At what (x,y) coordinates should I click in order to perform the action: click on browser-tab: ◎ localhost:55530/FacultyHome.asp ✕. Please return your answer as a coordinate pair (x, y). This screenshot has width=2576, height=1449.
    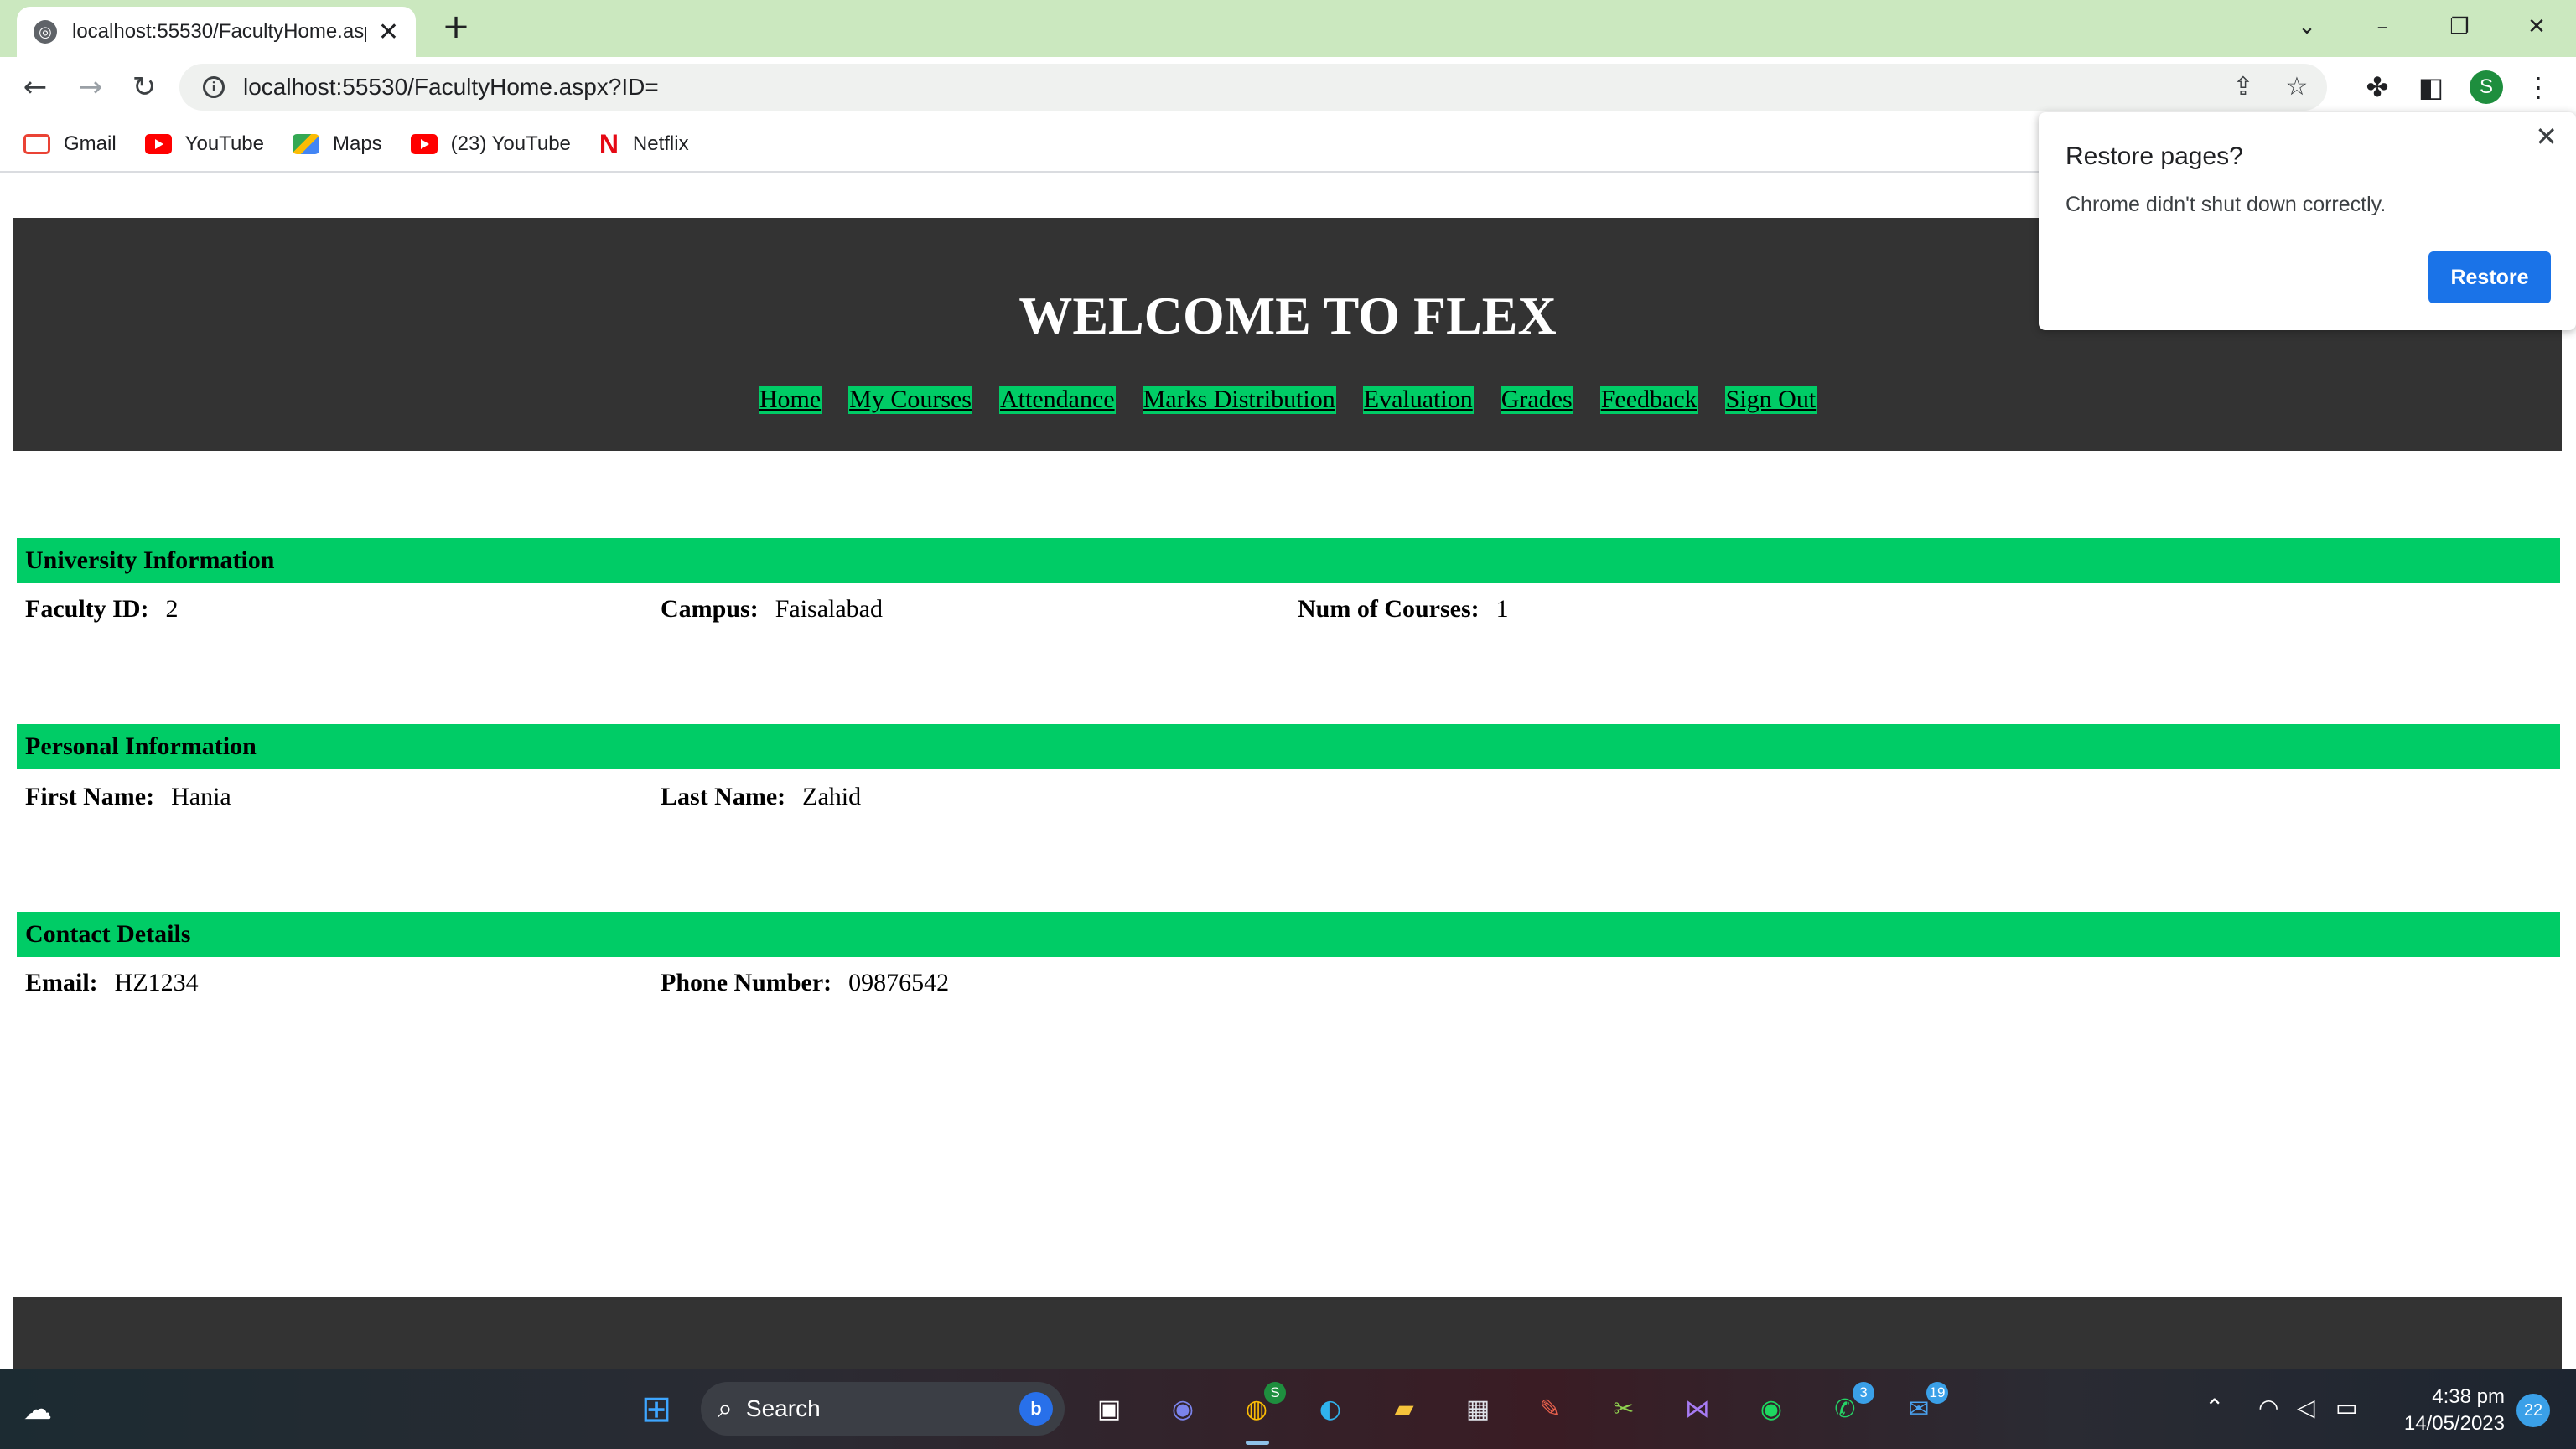
    Looking at the image, I should click on (216, 32).